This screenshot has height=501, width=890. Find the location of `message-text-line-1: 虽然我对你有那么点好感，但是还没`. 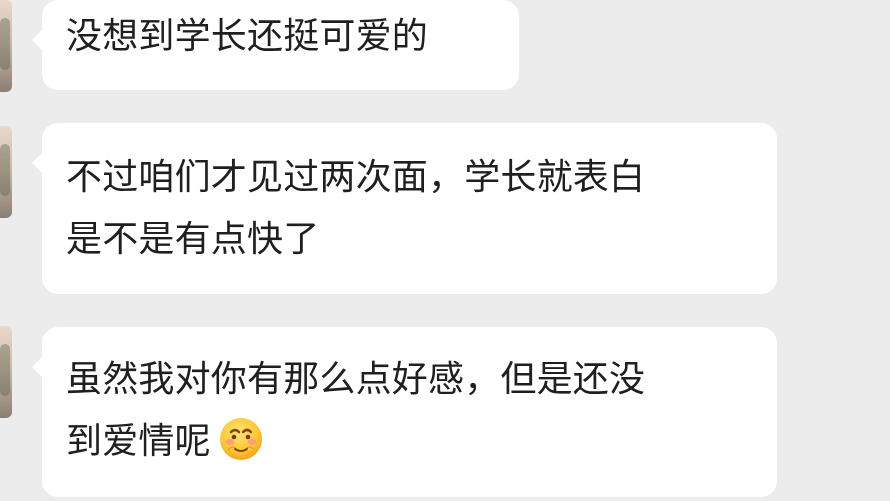

message-text-line-1: 虽然我对你有那么点好感，但是还没 is located at coordinates (356, 379).